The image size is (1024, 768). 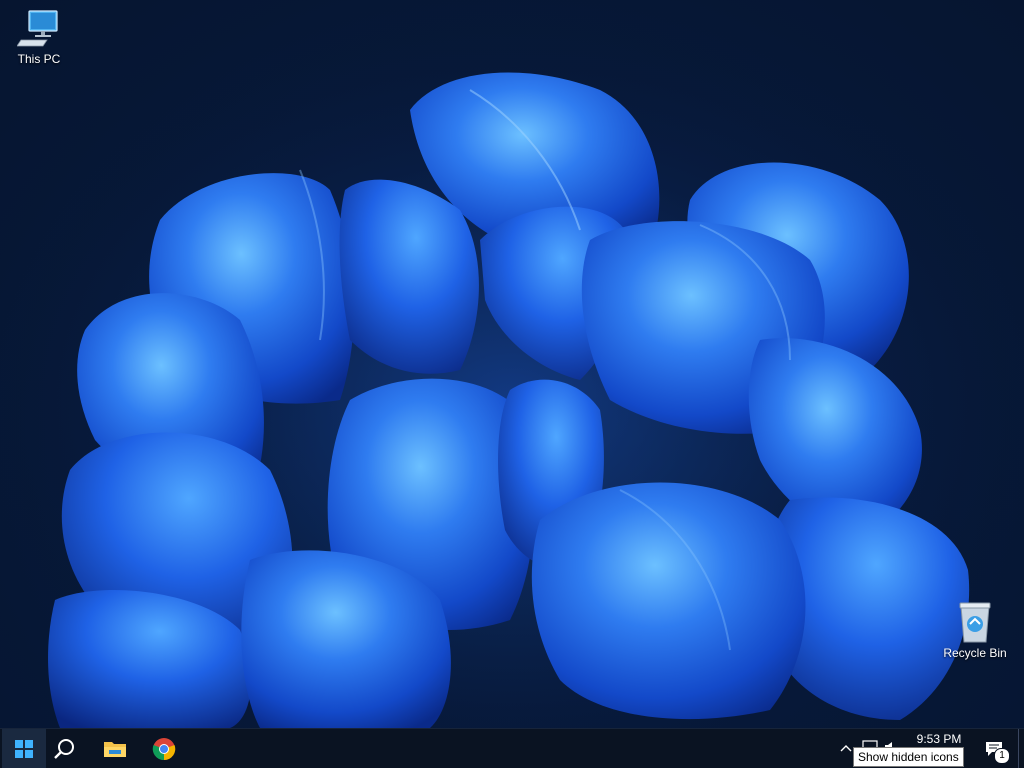 I want to click on desktop-icon-recycle-bin: Recycle Bin, so click(x=975, y=630).